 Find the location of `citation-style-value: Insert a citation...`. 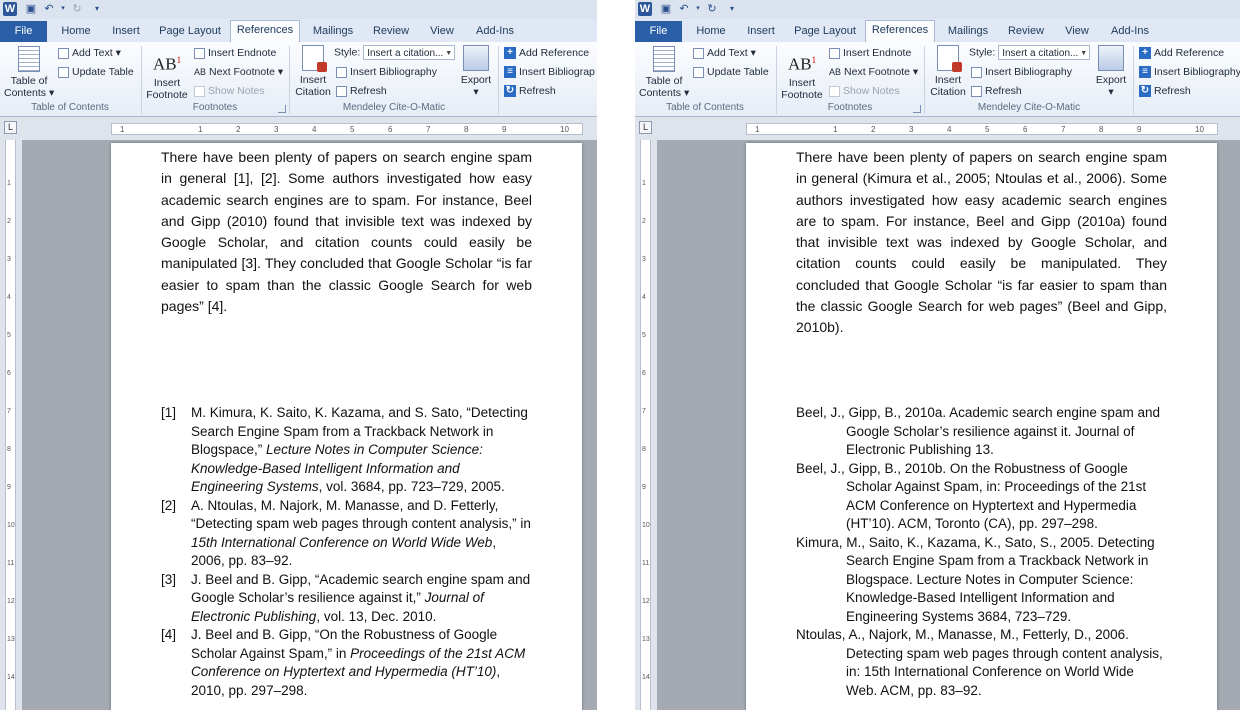

citation-style-value: Insert a citation... is located at coordinates (1040, 53).